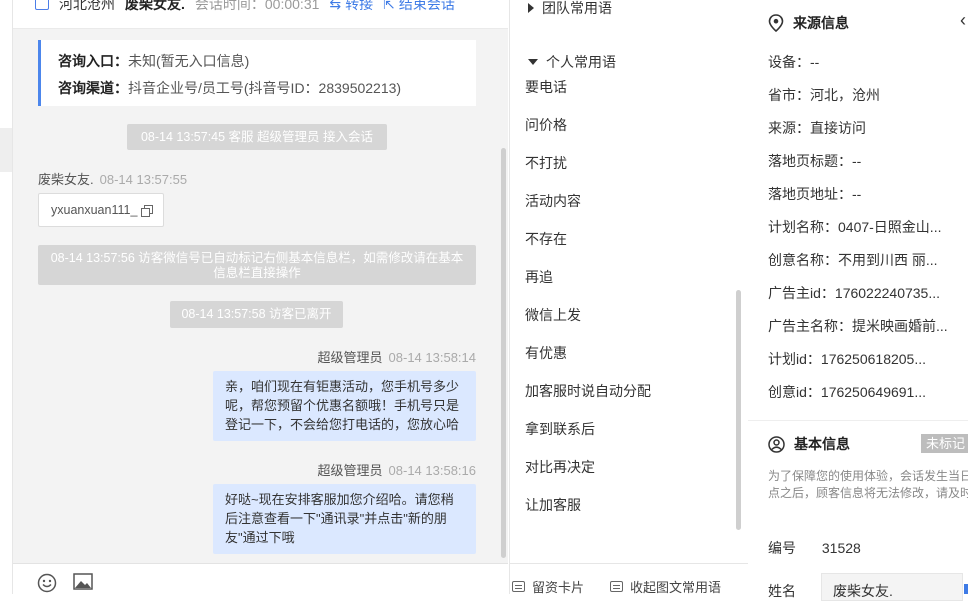 Image resolution: width=968 pixels, height=601 pixels. I want to click on copy-icon, so click(147, 211).